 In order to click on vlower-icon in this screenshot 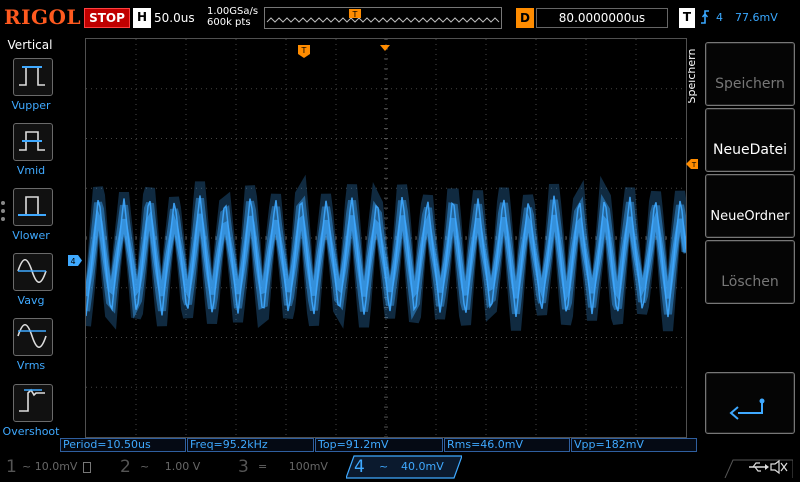, I will do `click(32, 206)`.